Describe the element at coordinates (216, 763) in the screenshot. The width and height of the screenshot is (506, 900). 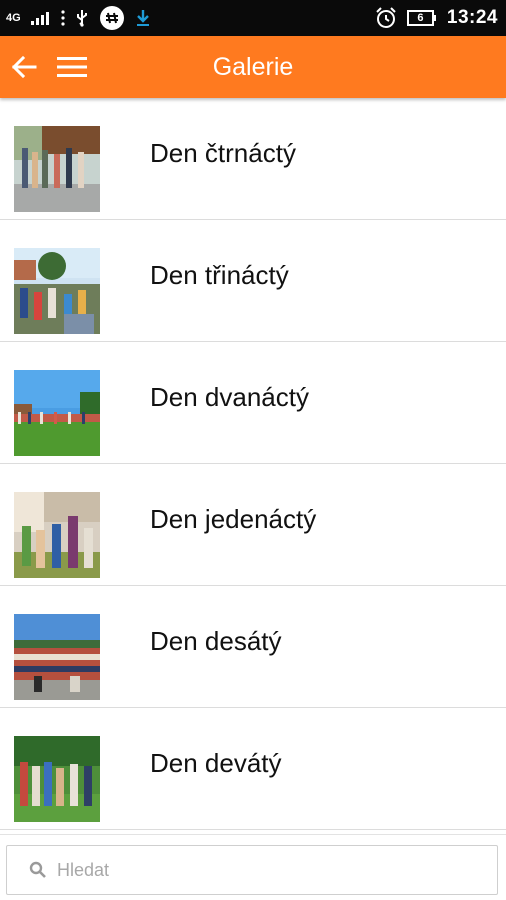
I see `gallery-item-label: Den devátý` at that location.